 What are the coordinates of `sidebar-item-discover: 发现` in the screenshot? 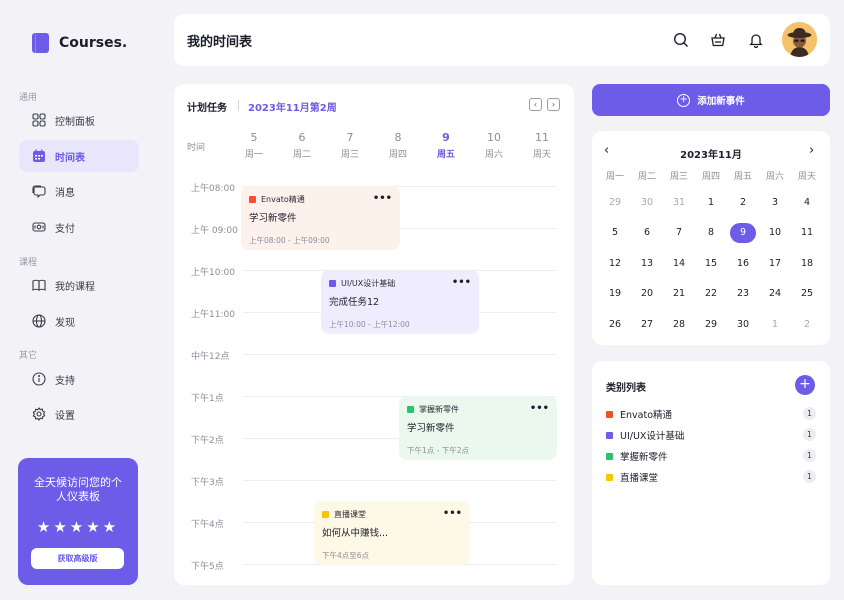 It's located at (79, 321).